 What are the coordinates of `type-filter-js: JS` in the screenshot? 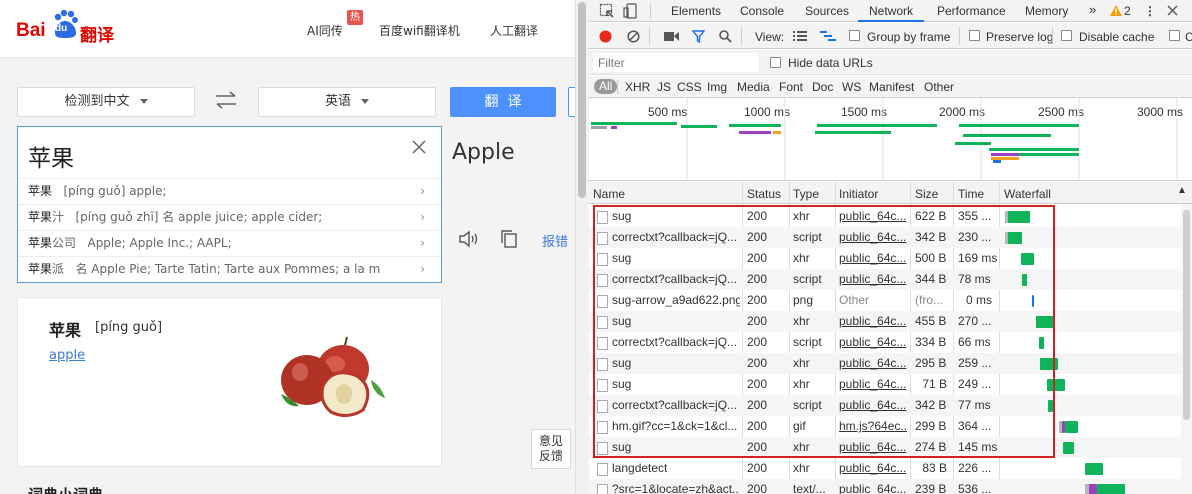 It's located at (664, 87).